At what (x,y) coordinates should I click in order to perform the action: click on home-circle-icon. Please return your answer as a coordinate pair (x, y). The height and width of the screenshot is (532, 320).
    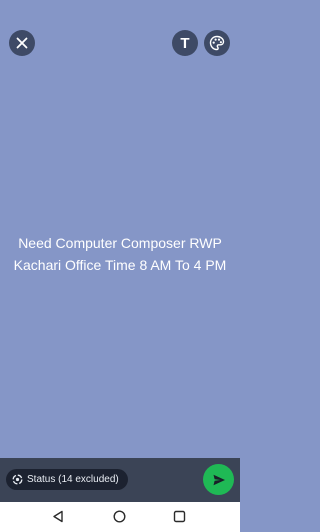
    Looking at the image, I should click on (119, 519).